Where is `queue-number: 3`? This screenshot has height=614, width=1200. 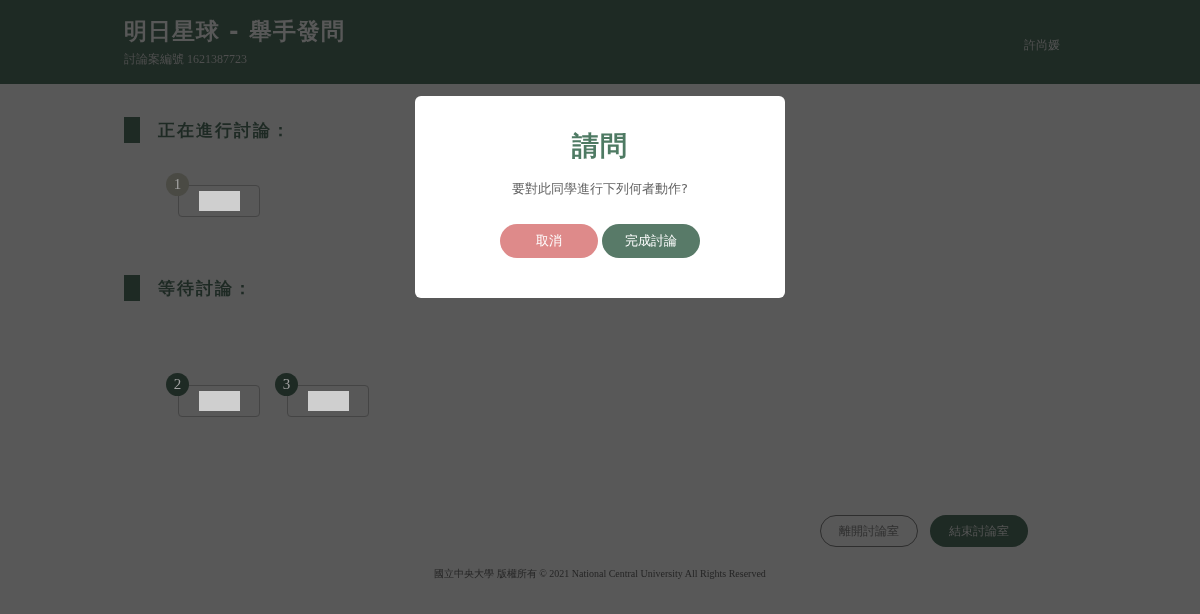
queue-number: 3 is located at coordinates (286, 384).